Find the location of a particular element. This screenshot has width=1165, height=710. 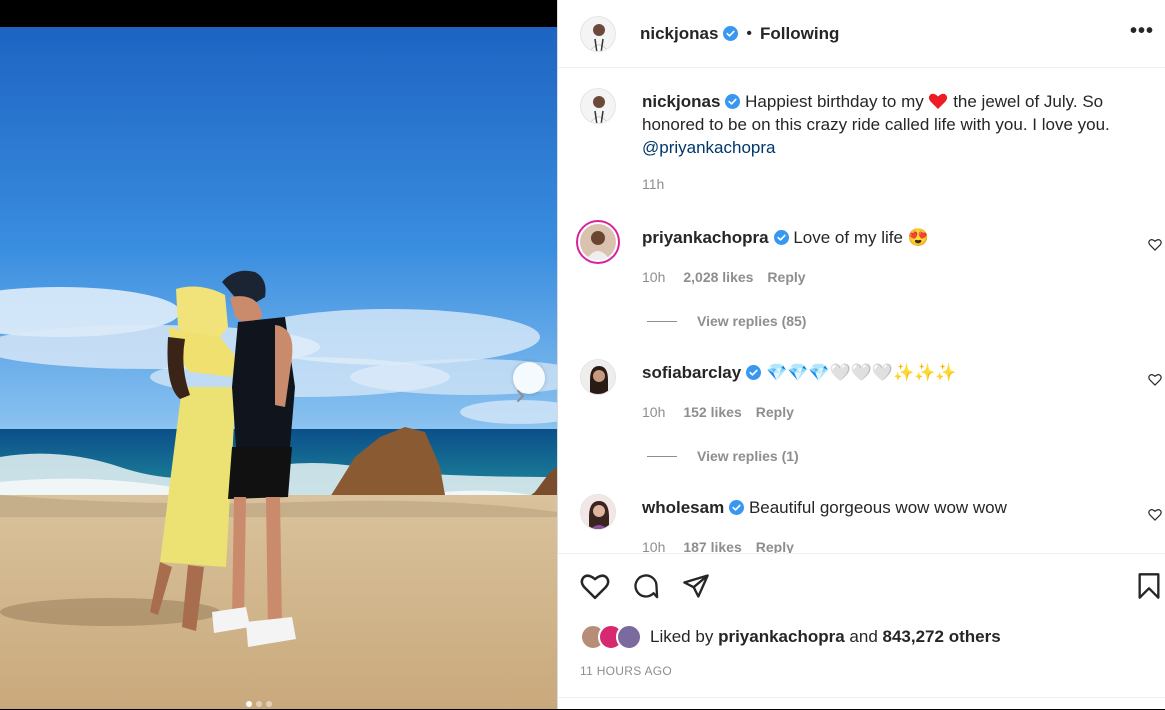

author-avatar is located at coordinates (598, 33).